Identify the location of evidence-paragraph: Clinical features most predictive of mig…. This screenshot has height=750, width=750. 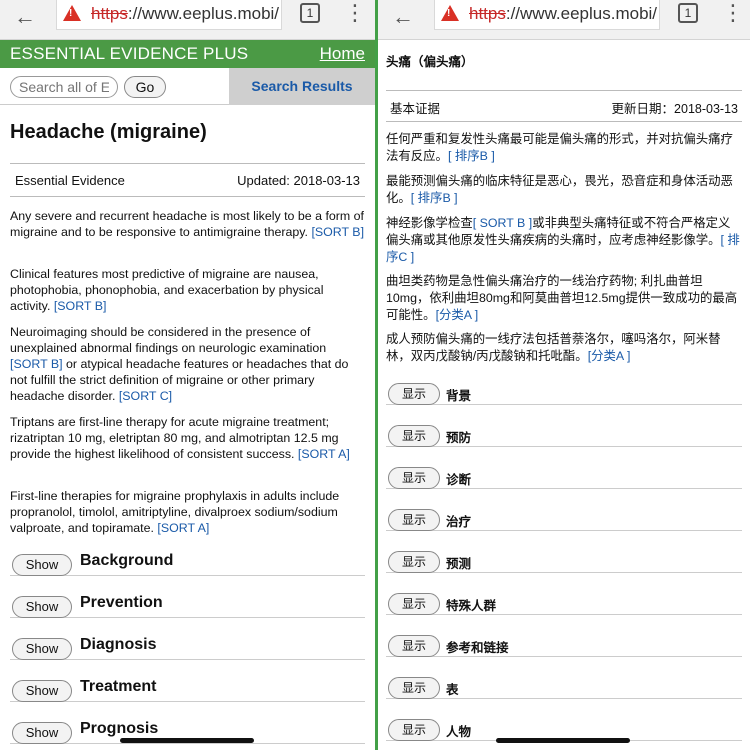
(167, 290).